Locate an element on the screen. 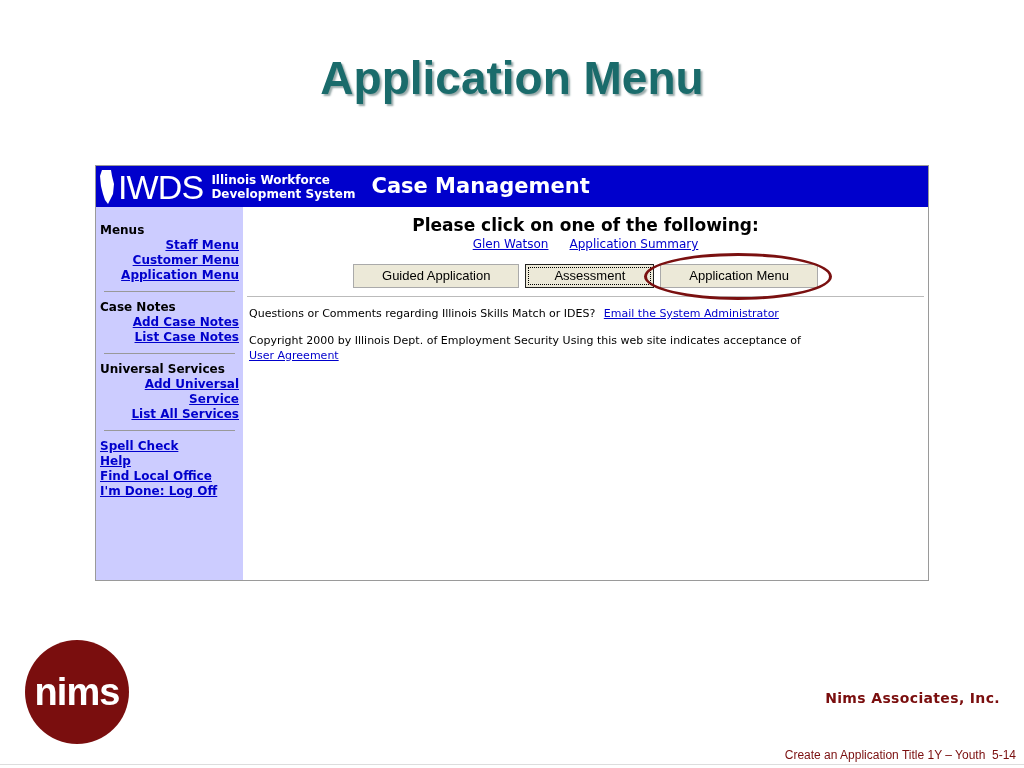 Image resolution: width=1024 pixels, height=768 pixels. form-button: Application Menu is located at coordinates (739, 276).